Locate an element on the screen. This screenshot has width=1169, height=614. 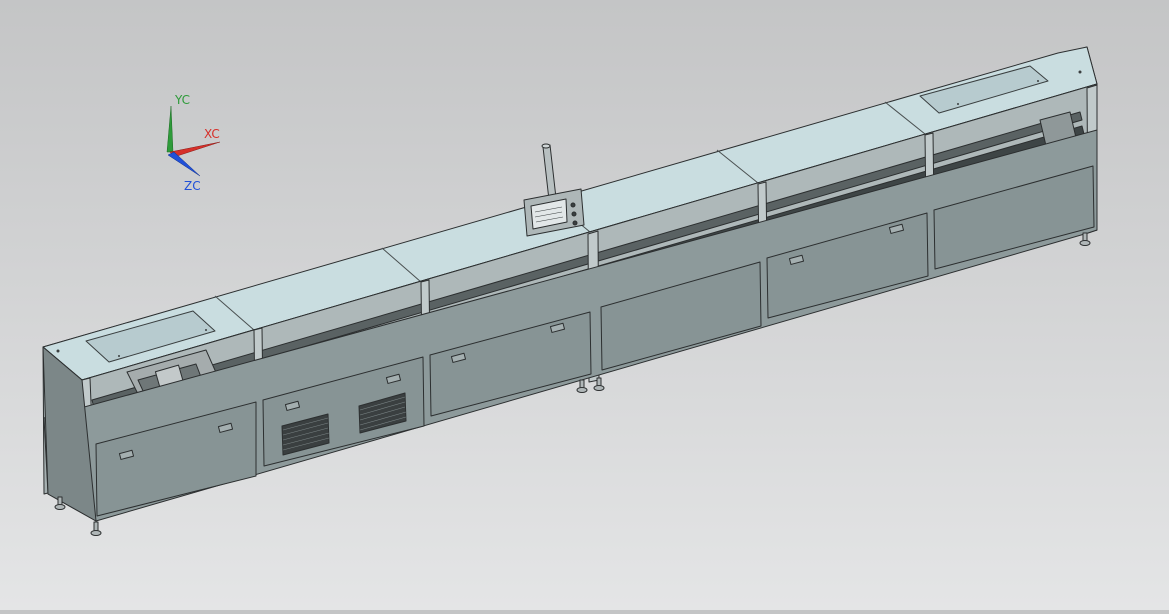
y-axis-label: YC is located at coordinates (182, 100).